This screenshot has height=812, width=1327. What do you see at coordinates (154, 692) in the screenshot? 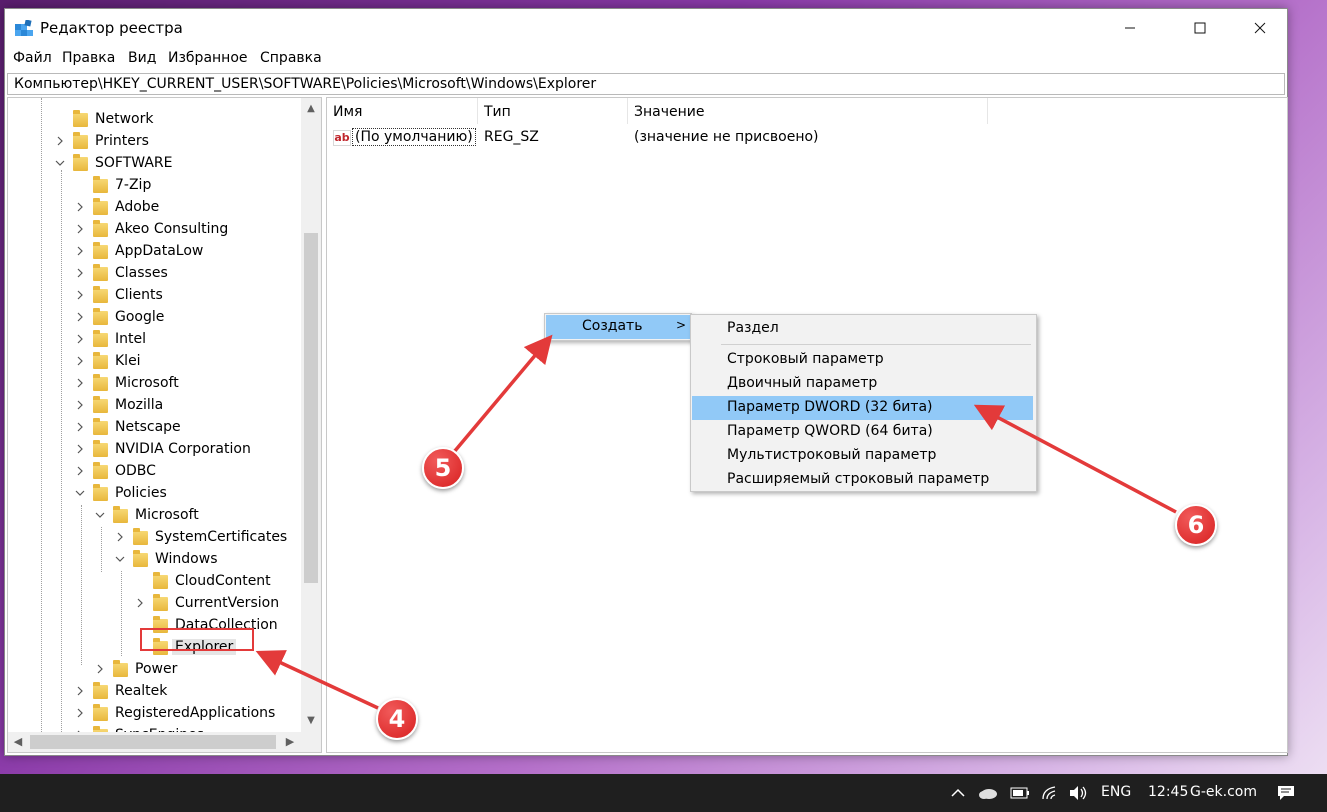
I see `tree-node: Realtek` at bounding box center [154, 692].